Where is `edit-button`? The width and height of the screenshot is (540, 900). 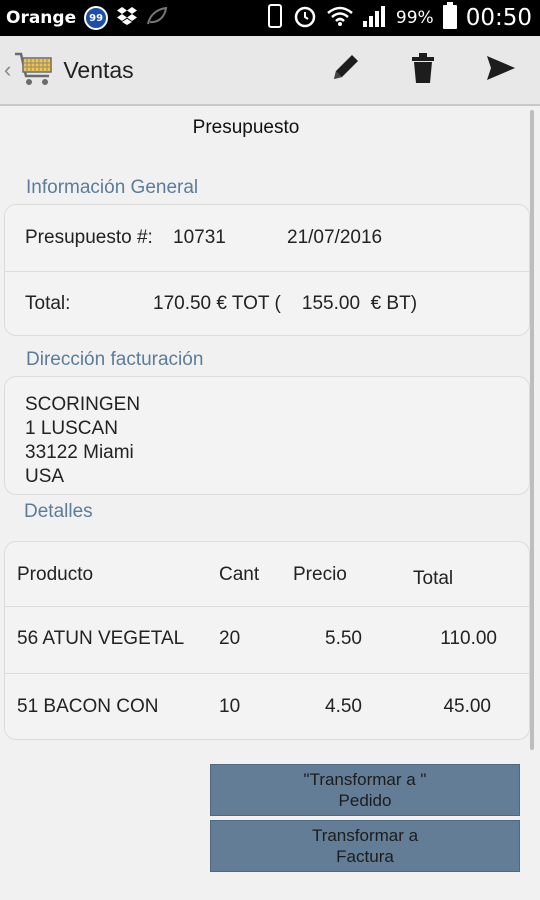
edit-button is located at coordinates (345, 70).